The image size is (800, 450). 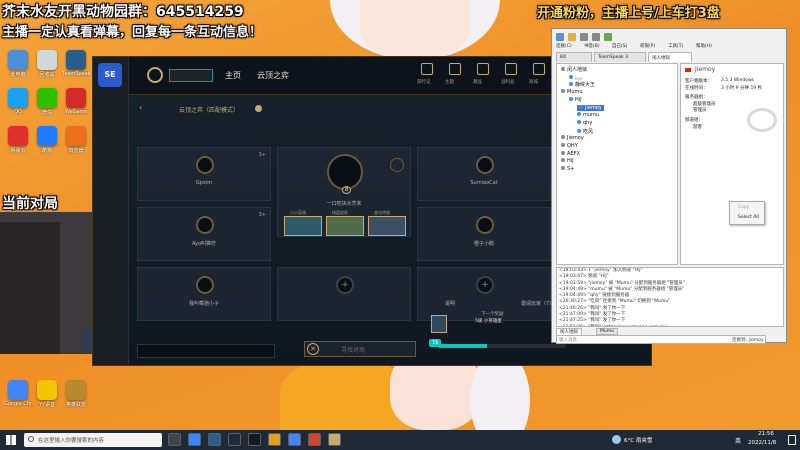 What do you see at coordinates (155, 75) in the screenshot?
I see `lol-logo-icon` at bounding box center [155, 75].